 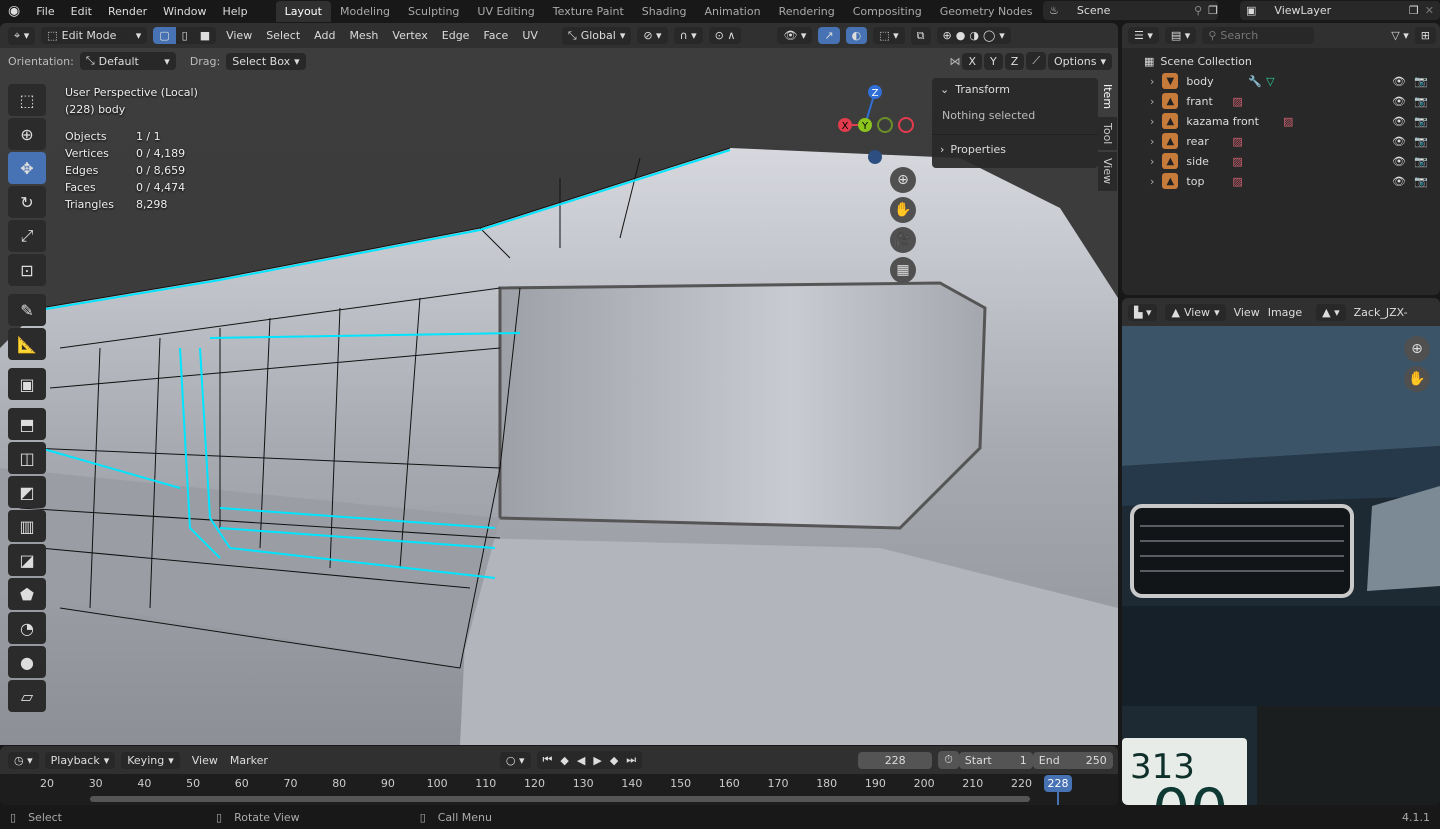 What do you see at coordinates (614, 760) in the screenshot?
I see `next-keyframe-icon: ◆` at bounding box center [614, 760].